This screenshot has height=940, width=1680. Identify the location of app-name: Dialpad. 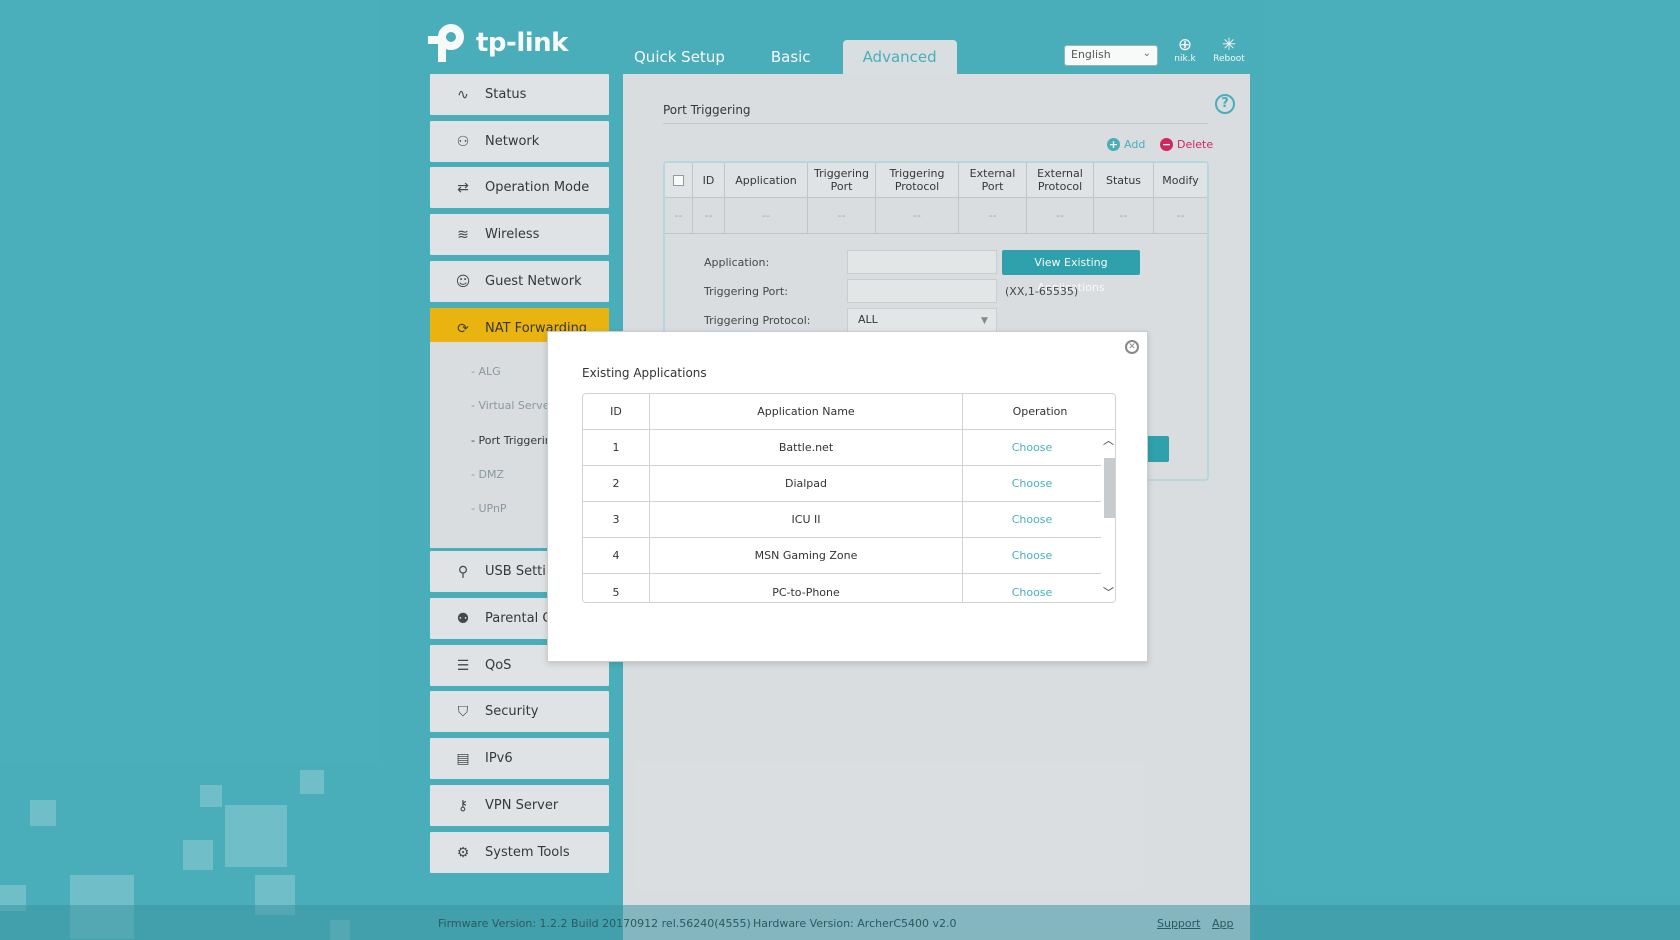
(806, 483).